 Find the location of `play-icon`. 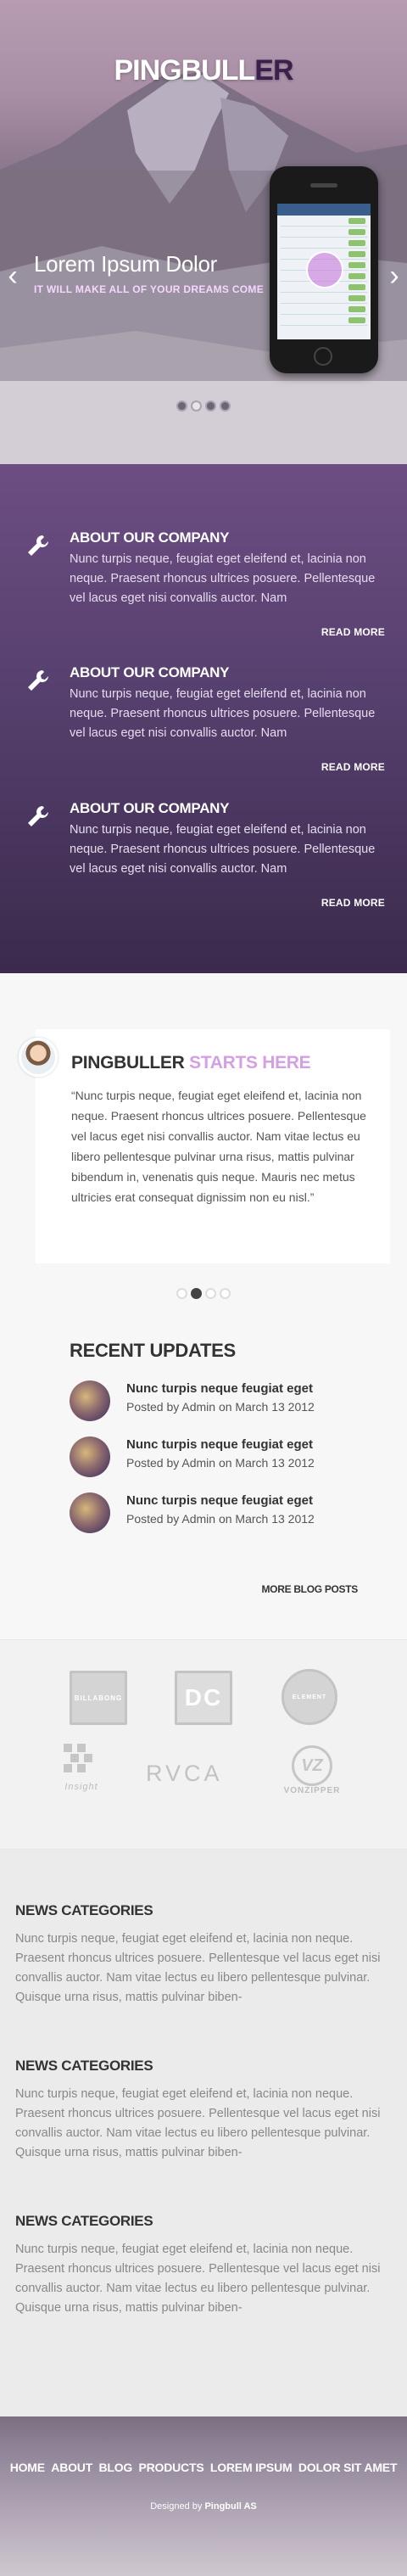

play-icon is located at coordinates (324, 269).